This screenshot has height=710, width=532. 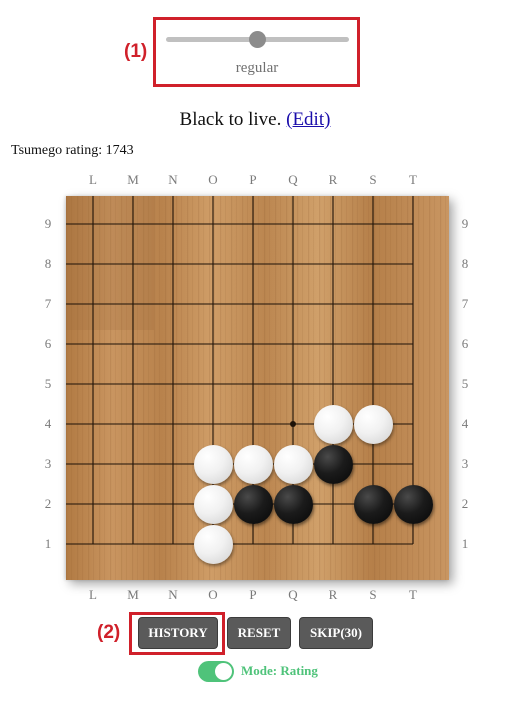 What do you see at coordinates (293, 424) in the screenshot?
I see `star-point` at bounding box center [293, 424].